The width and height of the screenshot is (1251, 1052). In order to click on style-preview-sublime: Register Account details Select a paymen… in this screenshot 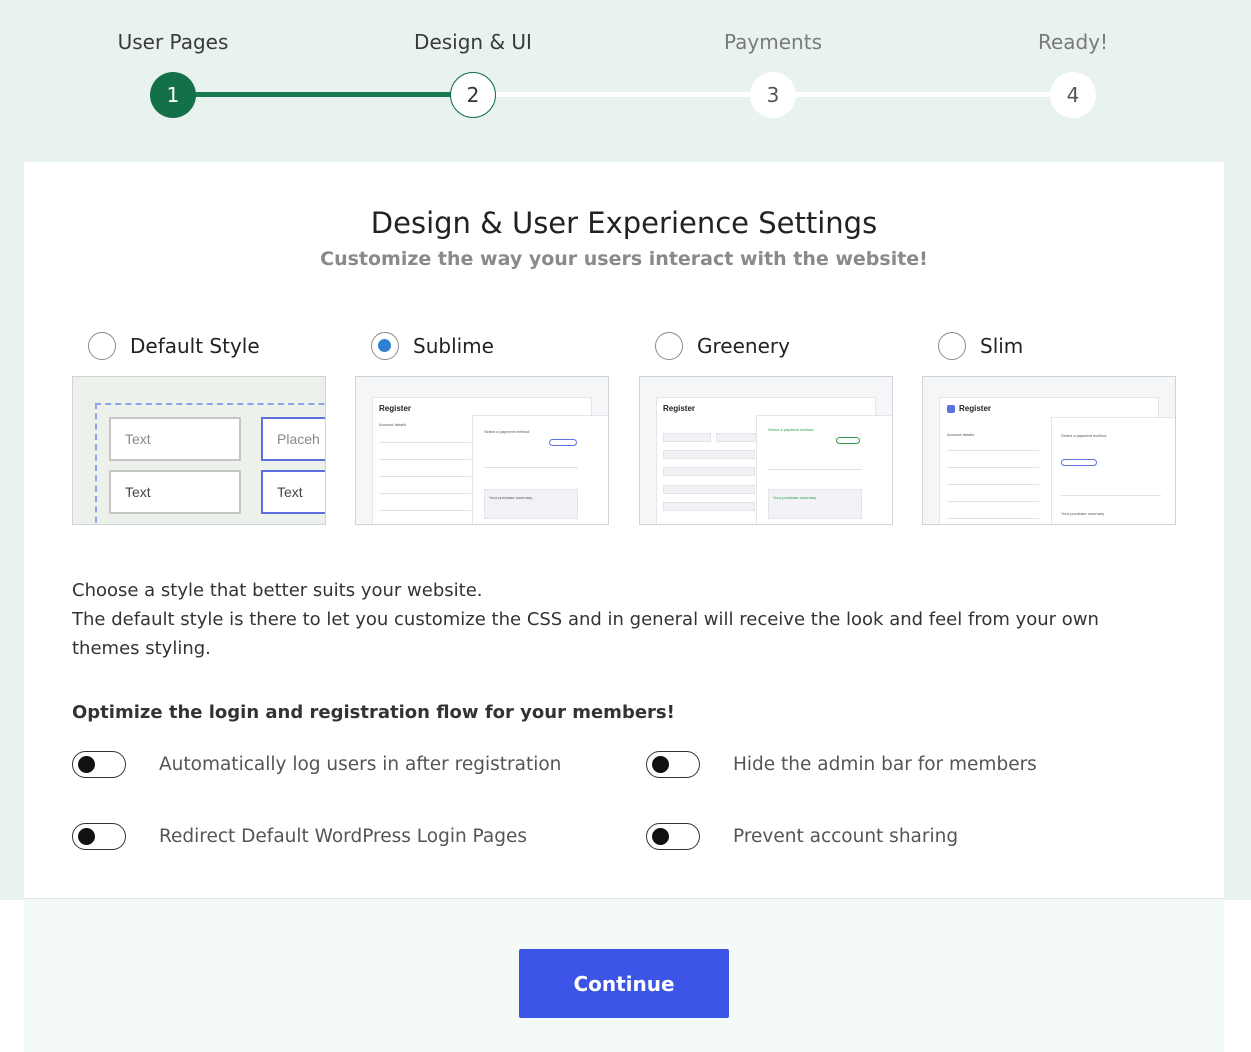, I will do `click(482, 450)`.